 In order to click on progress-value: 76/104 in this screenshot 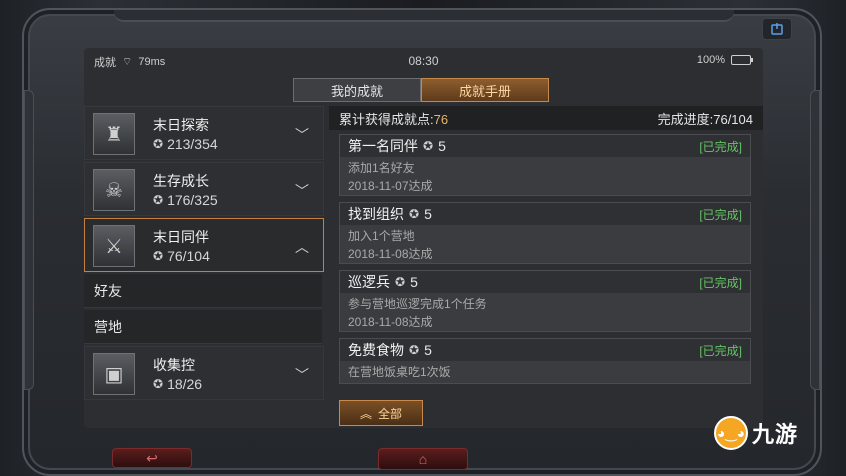, I will do `click(733, 119)`.